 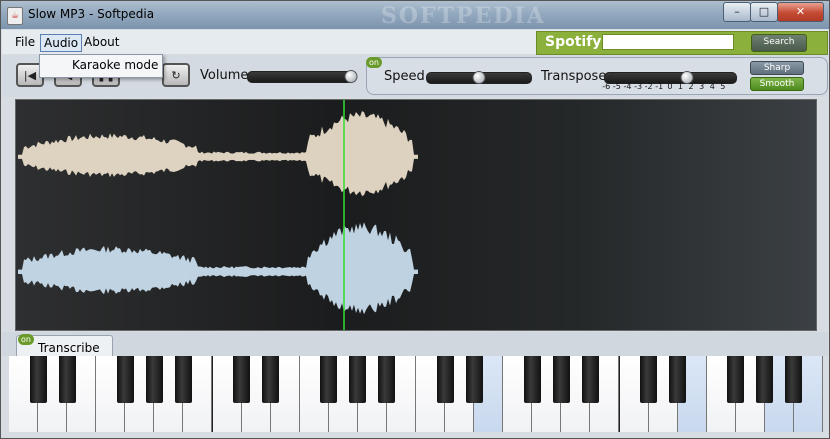 I want to click on volume-label: Volume, so click(x=224, y=75).